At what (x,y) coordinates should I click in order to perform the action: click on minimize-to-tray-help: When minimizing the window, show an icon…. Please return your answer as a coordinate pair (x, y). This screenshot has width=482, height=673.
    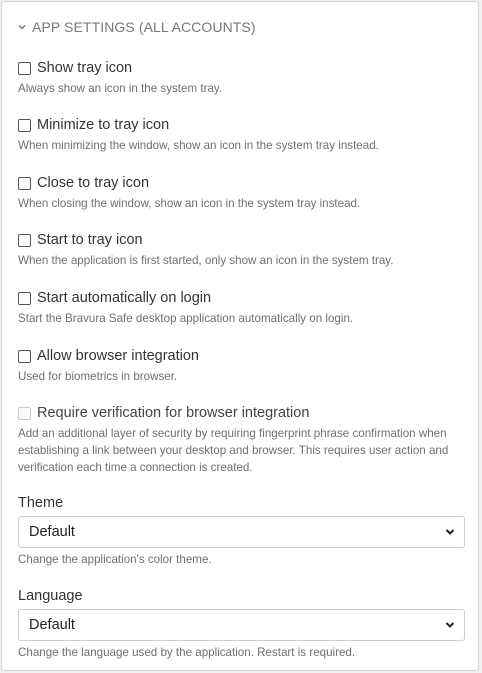
    Looking at the image, I should click on (198, 145).